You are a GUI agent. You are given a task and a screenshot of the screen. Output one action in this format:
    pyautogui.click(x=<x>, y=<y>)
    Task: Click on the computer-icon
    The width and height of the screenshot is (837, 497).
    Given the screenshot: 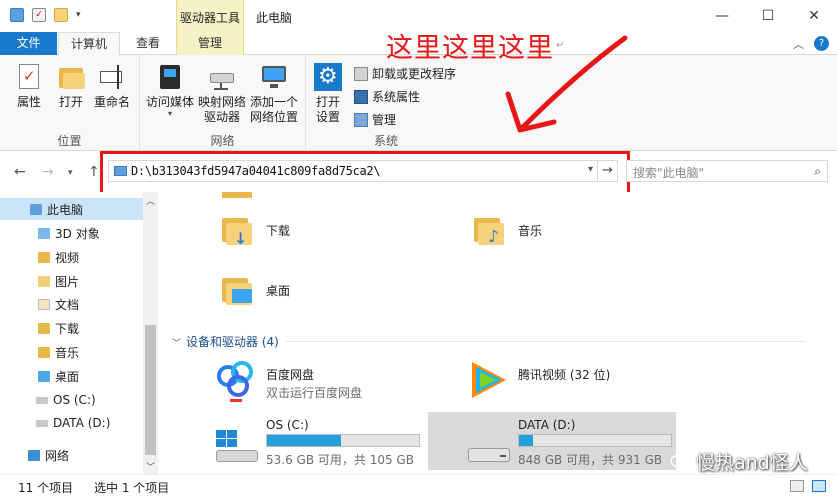 What is the action you would take?
    pyautogui.click(x=36, y=209)
    